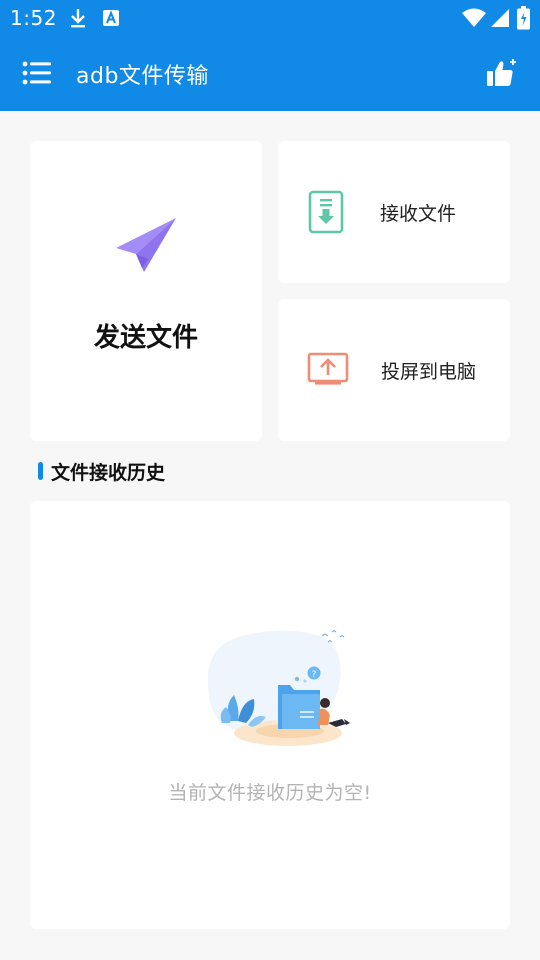  I want to click on download-icon, so click(78, 18).